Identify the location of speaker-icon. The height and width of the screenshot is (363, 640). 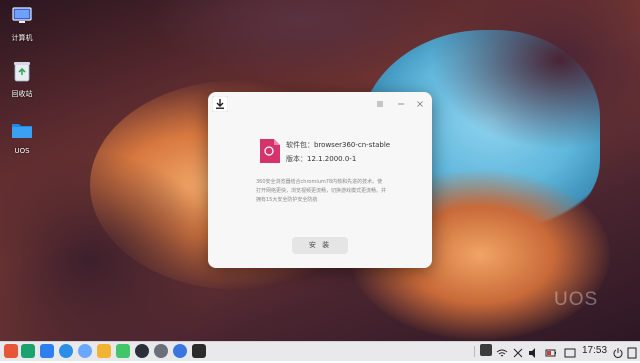
(532, 353).